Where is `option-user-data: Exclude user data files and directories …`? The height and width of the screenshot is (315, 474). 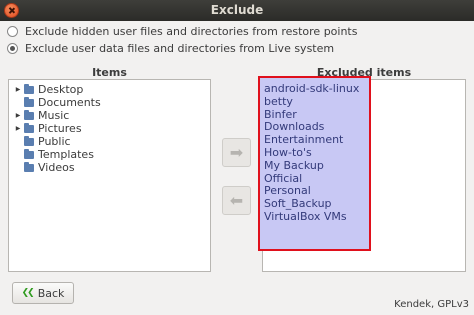
option-user-data: Exclude user data files and directories … is located at coordinates (170, 48).